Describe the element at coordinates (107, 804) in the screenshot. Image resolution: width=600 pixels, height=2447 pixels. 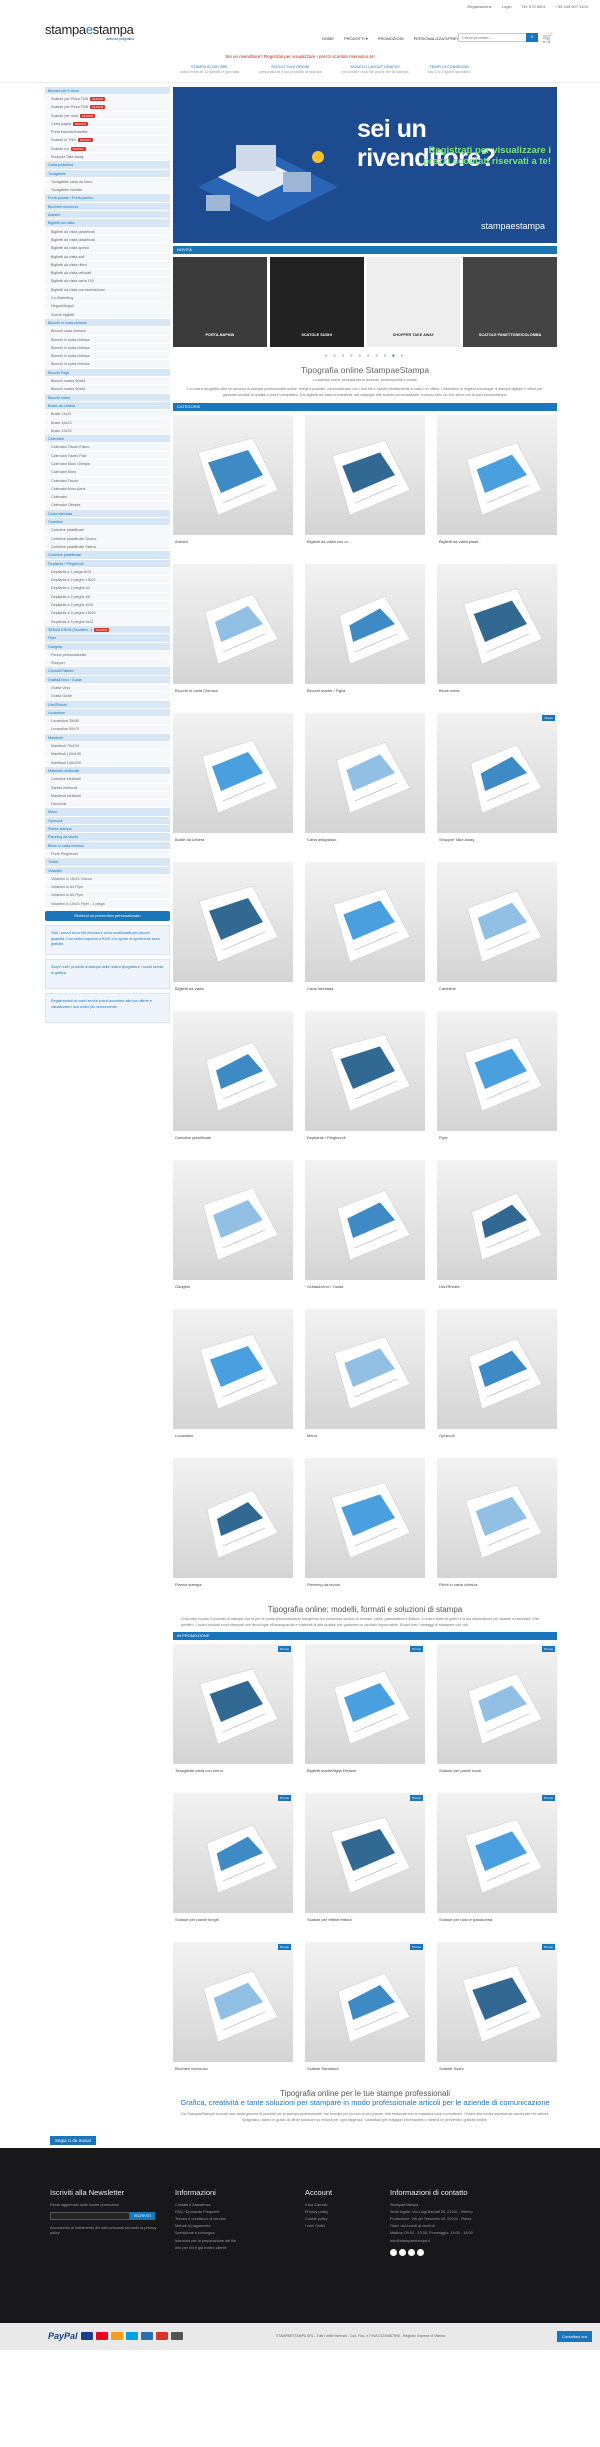
I see `sidebar-subcategory: Facsimile` at that location.